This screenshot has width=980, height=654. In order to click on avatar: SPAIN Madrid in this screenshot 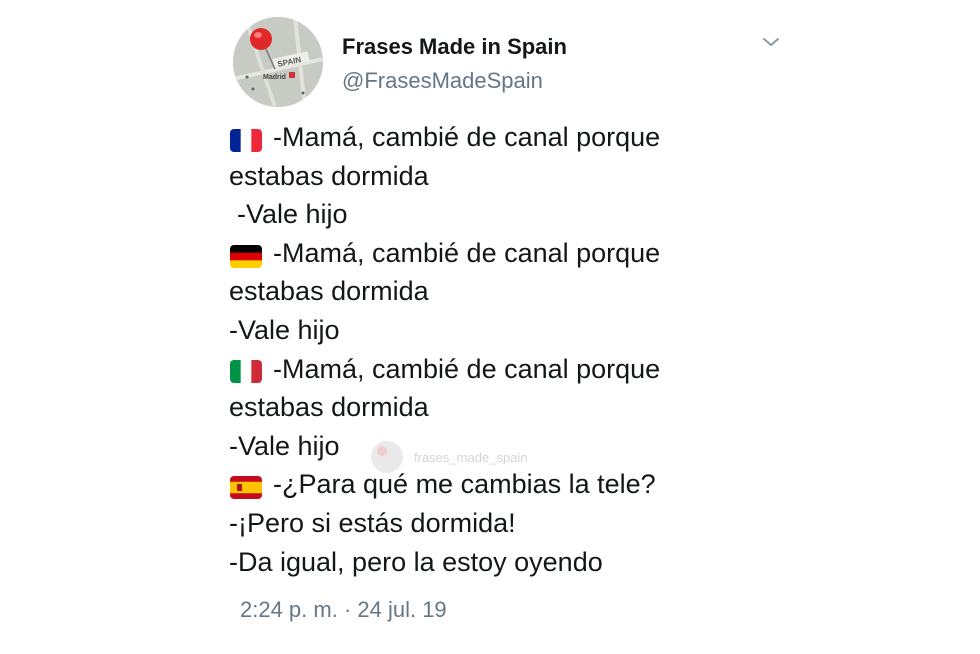, I will do `click(278, 62)`.